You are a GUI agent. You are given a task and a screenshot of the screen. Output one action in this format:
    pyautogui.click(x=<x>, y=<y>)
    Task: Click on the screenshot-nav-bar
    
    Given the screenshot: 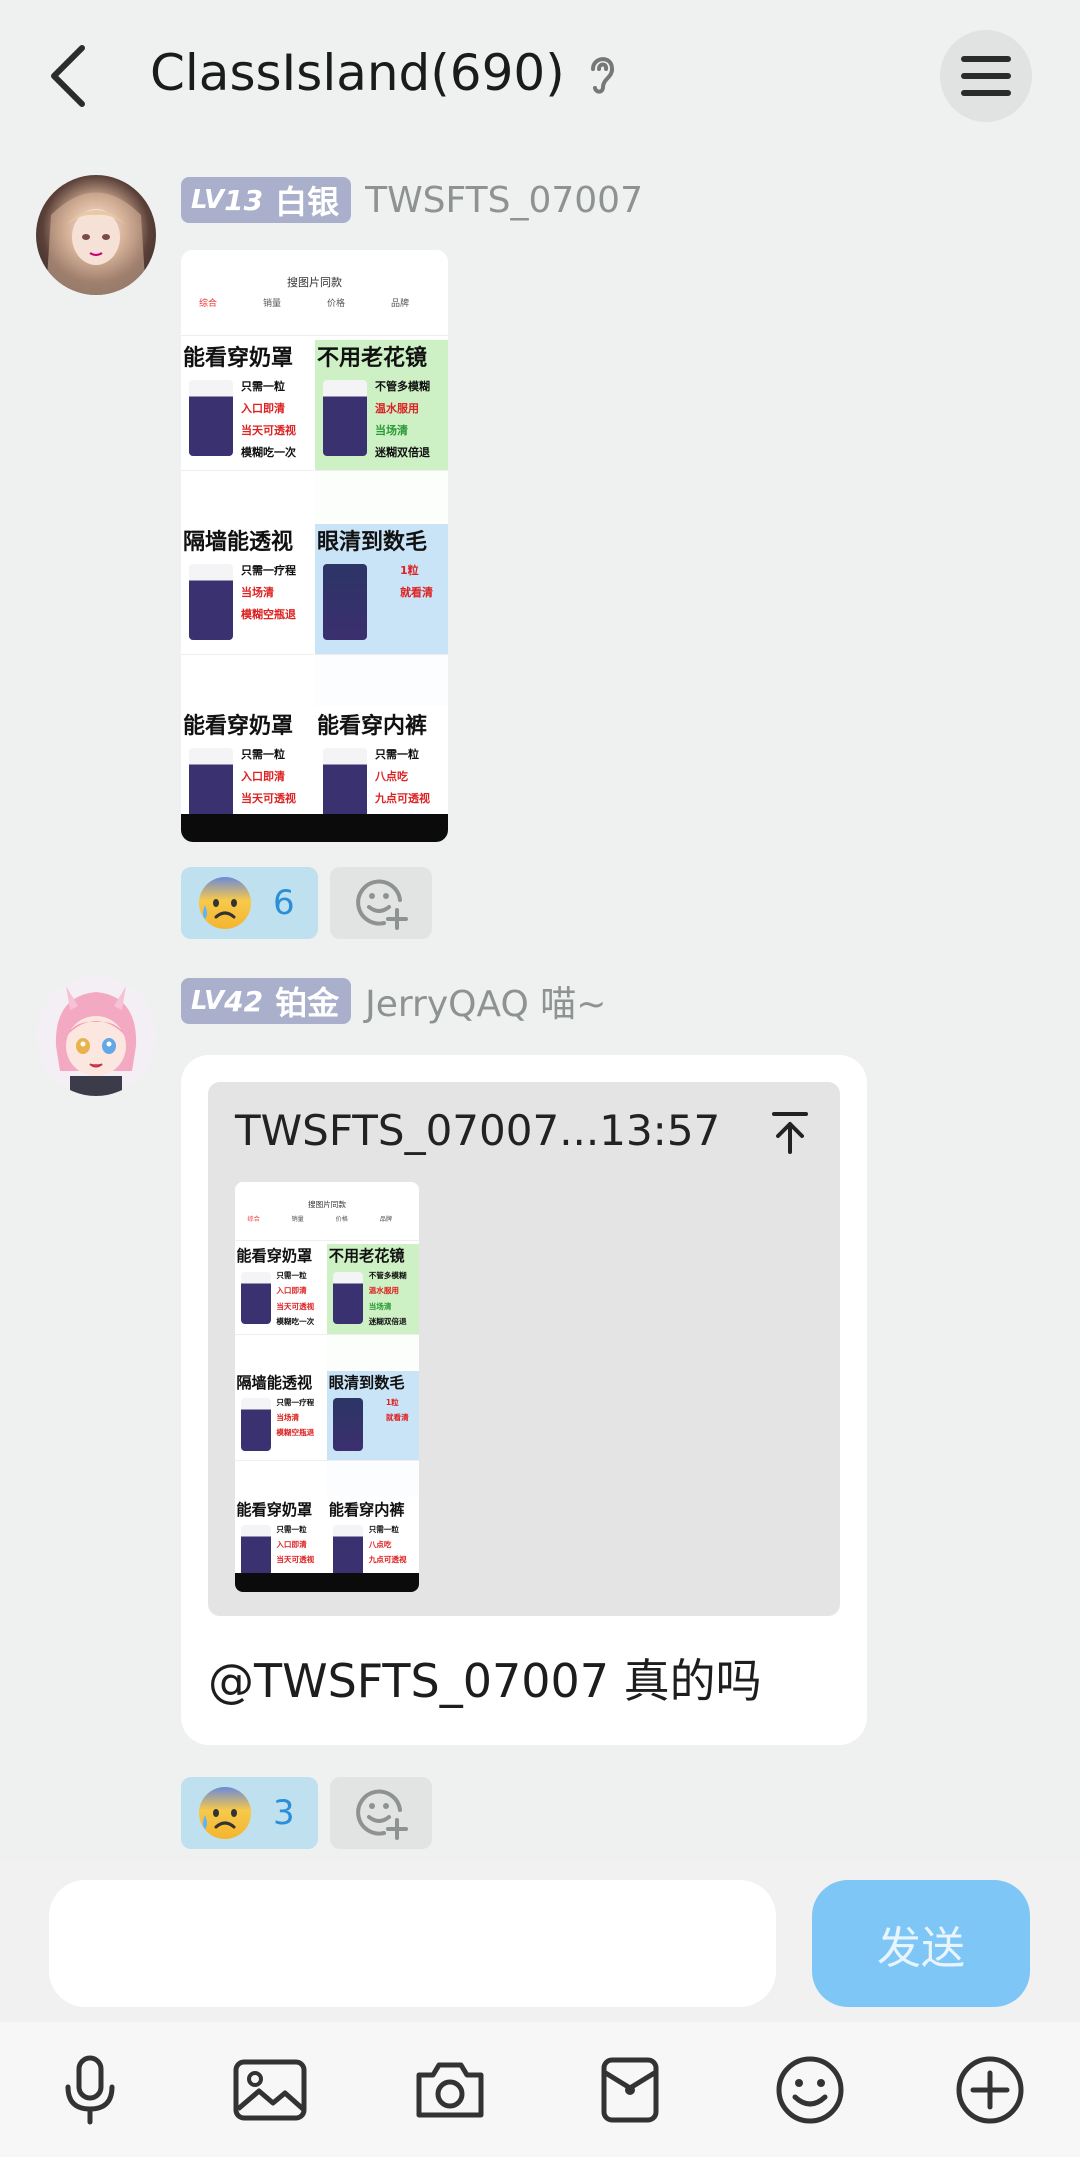 What is the action you would take?
    pyautogui.click(x=327, y=1582)
    